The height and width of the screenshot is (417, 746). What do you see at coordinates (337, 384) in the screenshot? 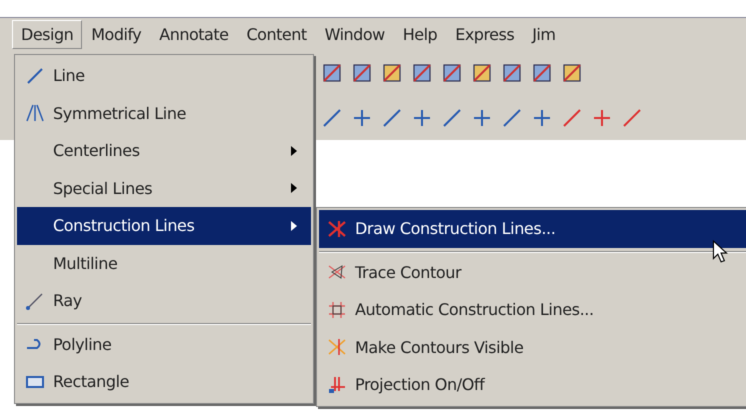
I see `projection-icon` at bounding box center [337, 384].